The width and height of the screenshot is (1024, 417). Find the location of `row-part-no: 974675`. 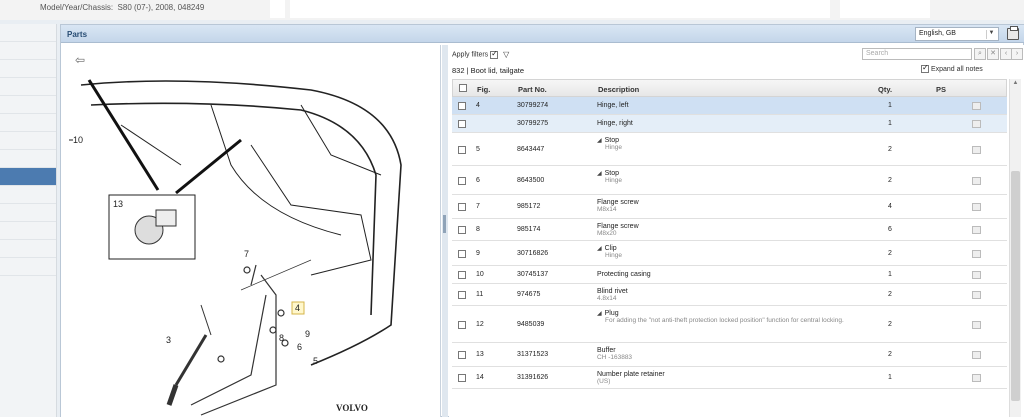

row-part-no: 974675 is located at coordinates (528, 294).